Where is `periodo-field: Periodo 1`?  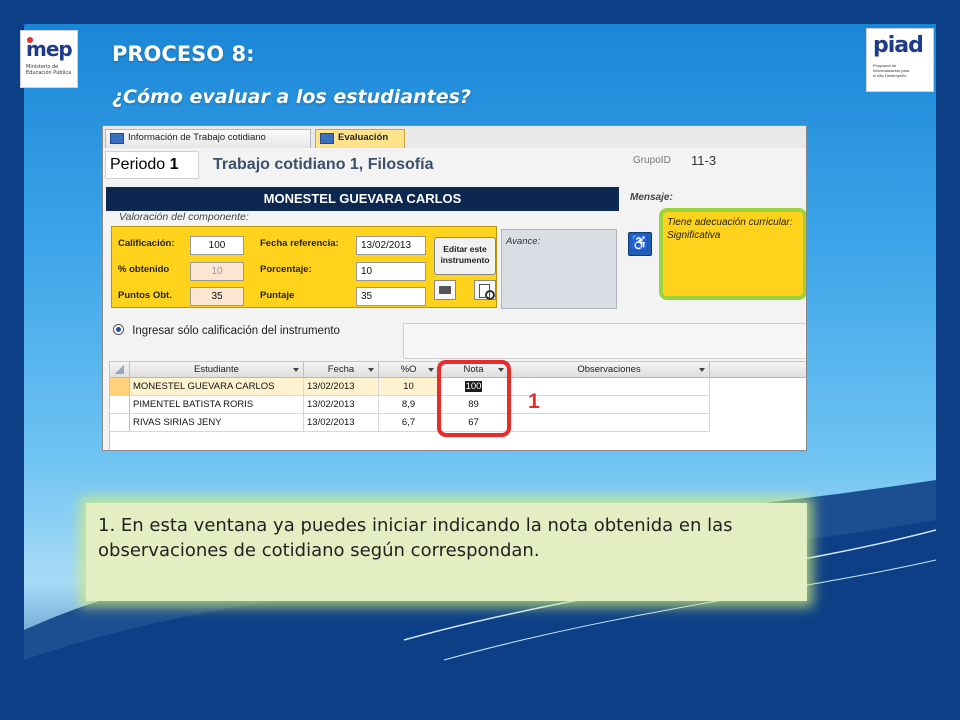
periodo-field: Periodo 1 is located at coordinates (152, 165).